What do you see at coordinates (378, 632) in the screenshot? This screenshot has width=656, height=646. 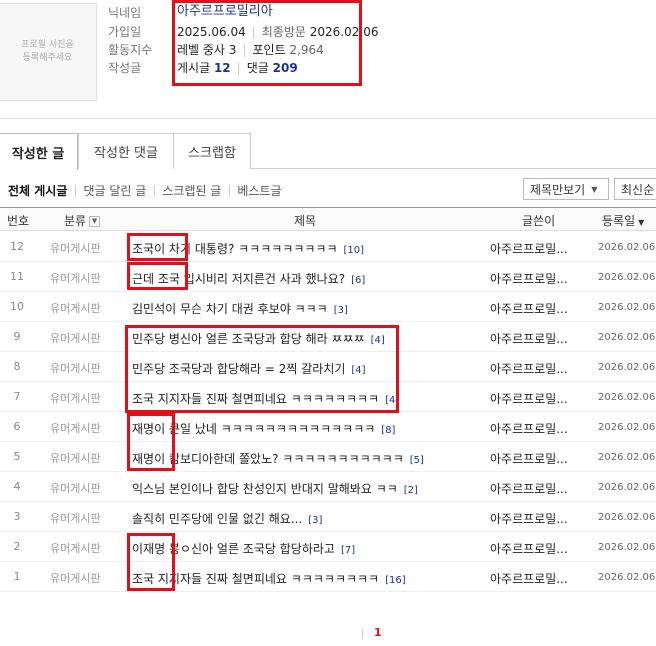 I see `page-current: 1` at bounding box center [378, 632].